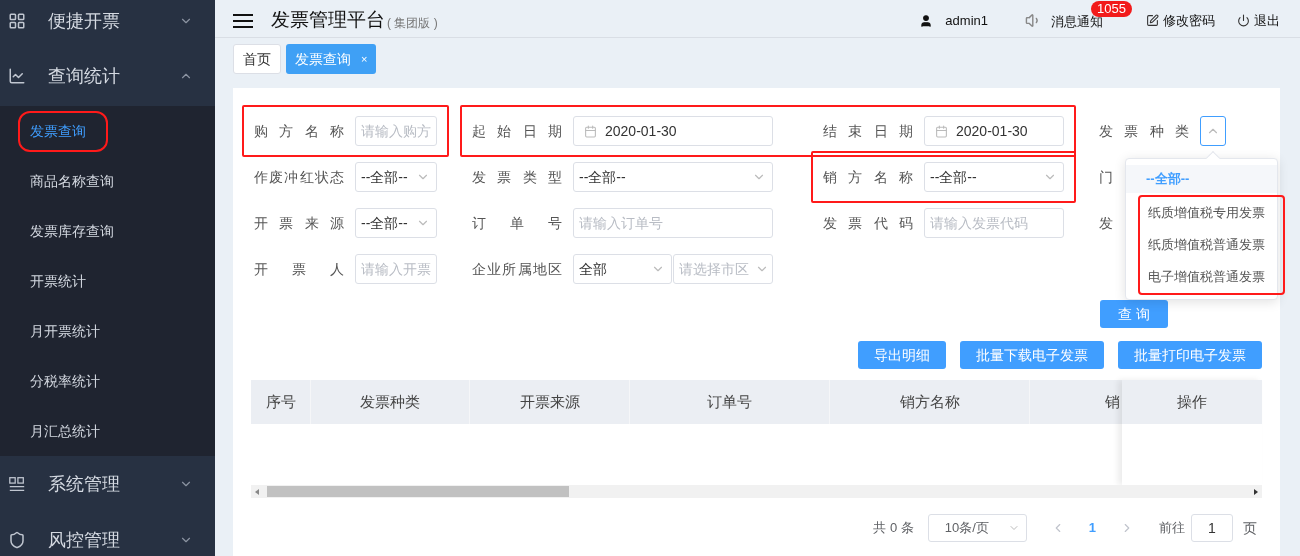 Image resolution: width=1300 pixels, height=556 pixels. I want to click on text-field: 请输入订单号, so click(673, 223).